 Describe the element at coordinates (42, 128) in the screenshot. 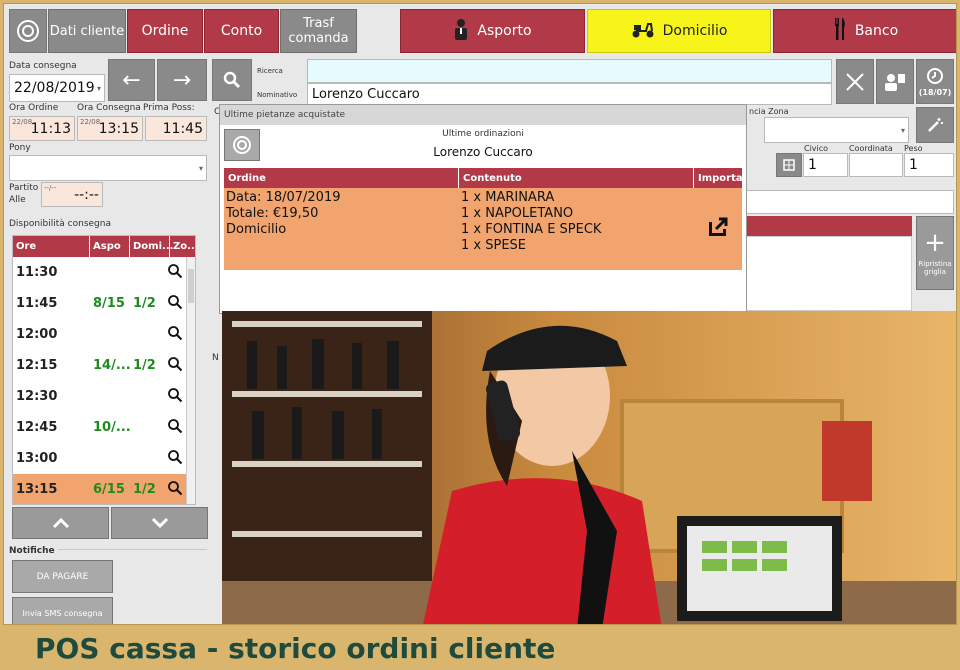

I see `order-time-field: 22/08 11:13` at that location.